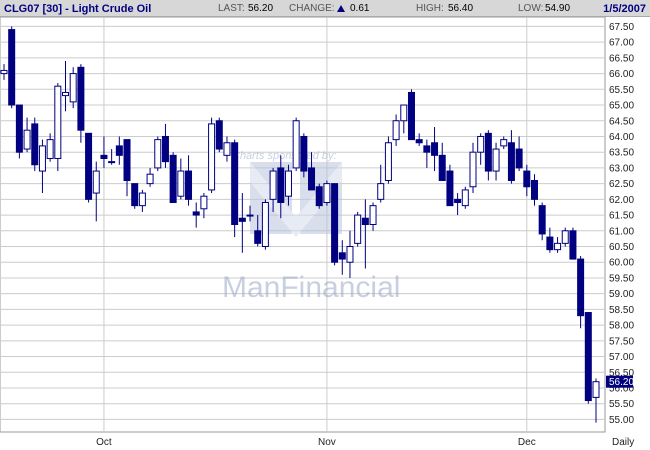 This screenshot has height=450, width=650. I want to click on last-price-marker: 56.20, so click(620, 381).